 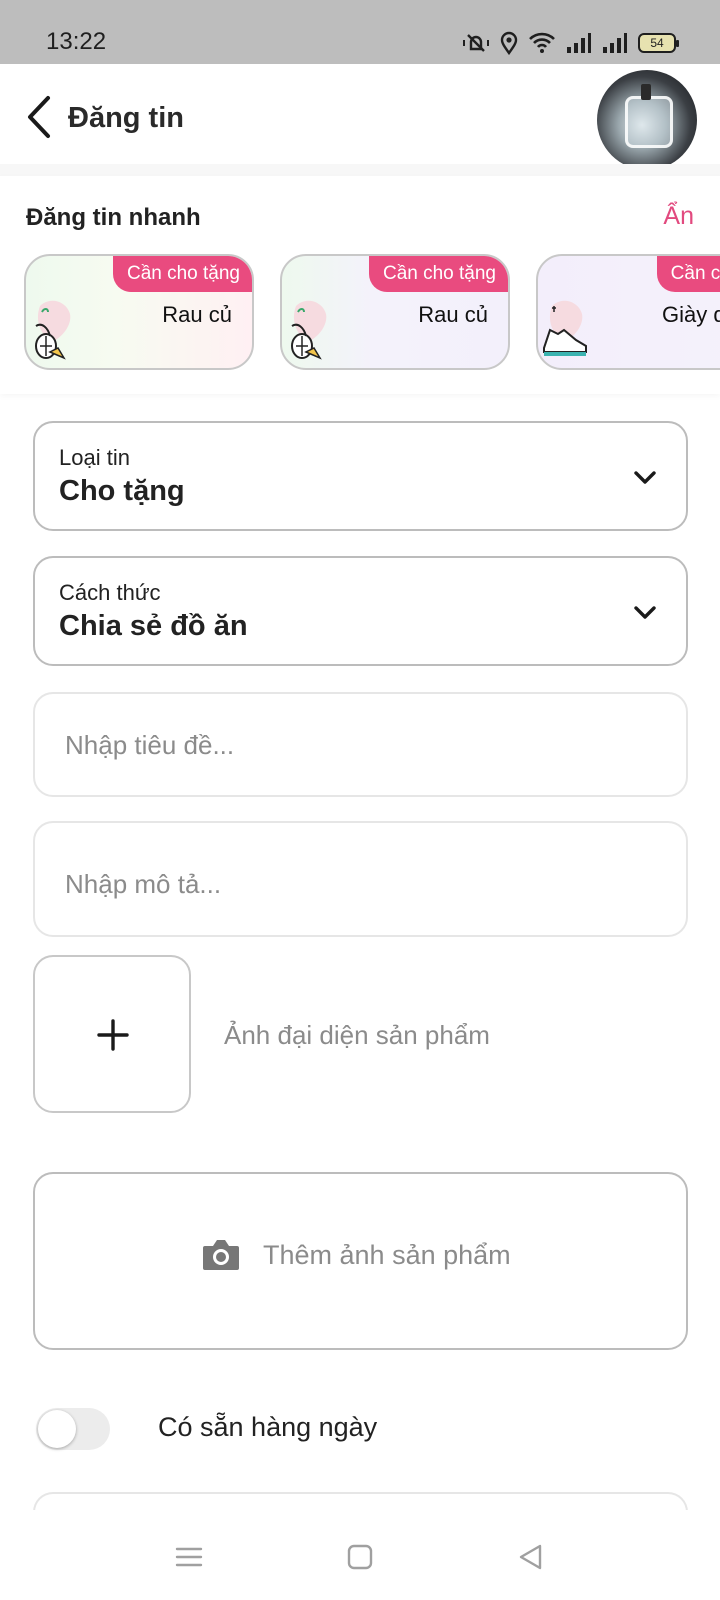 What do you see at coordinates (110, 592) in the screenshot?
I see `method-label: Cách thức` at bounding box center [110, 592].